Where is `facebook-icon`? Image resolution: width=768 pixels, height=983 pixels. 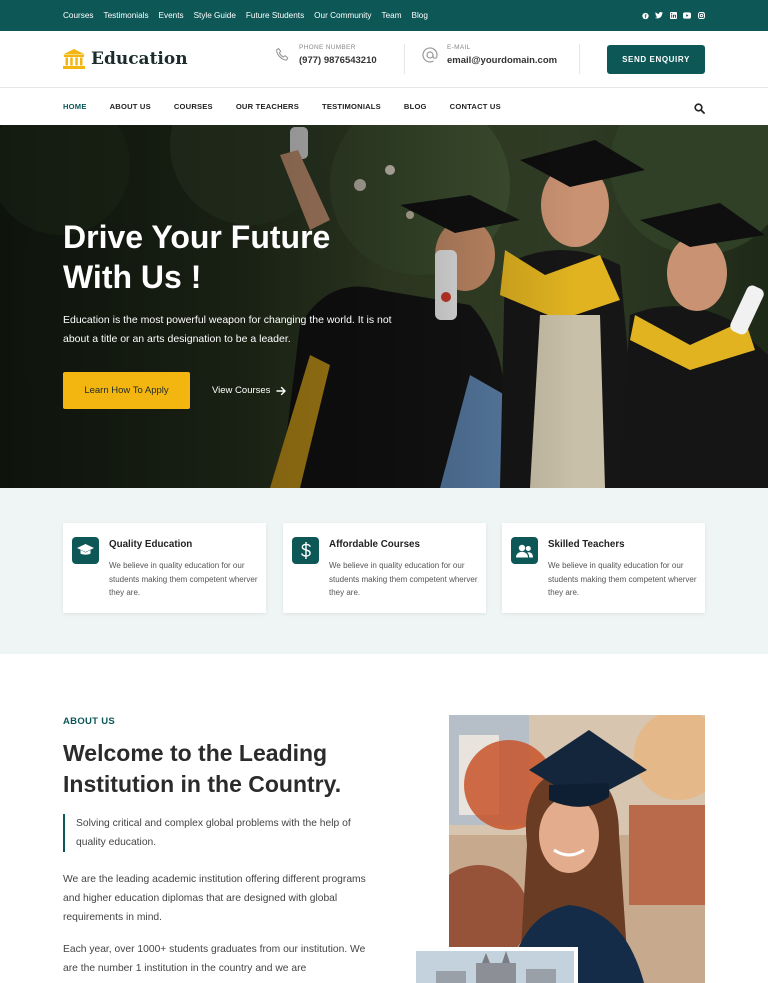
facebook-icon is located at coordinates (645, 16).